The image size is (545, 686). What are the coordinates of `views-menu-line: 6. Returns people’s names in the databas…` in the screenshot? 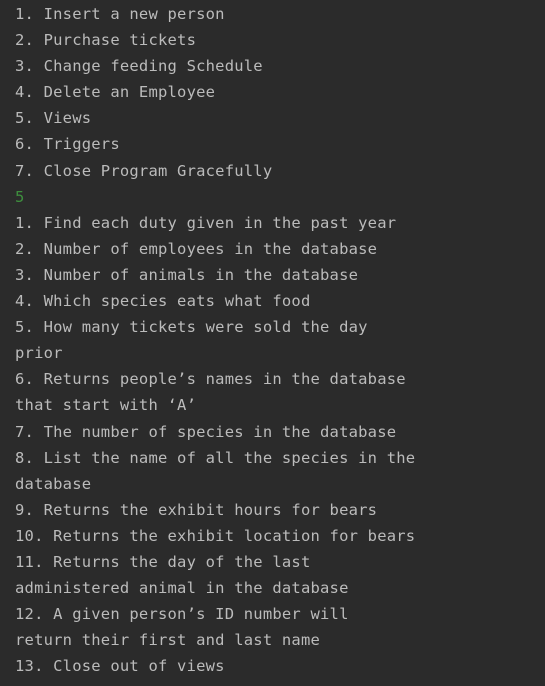 It's located at (210, 379).